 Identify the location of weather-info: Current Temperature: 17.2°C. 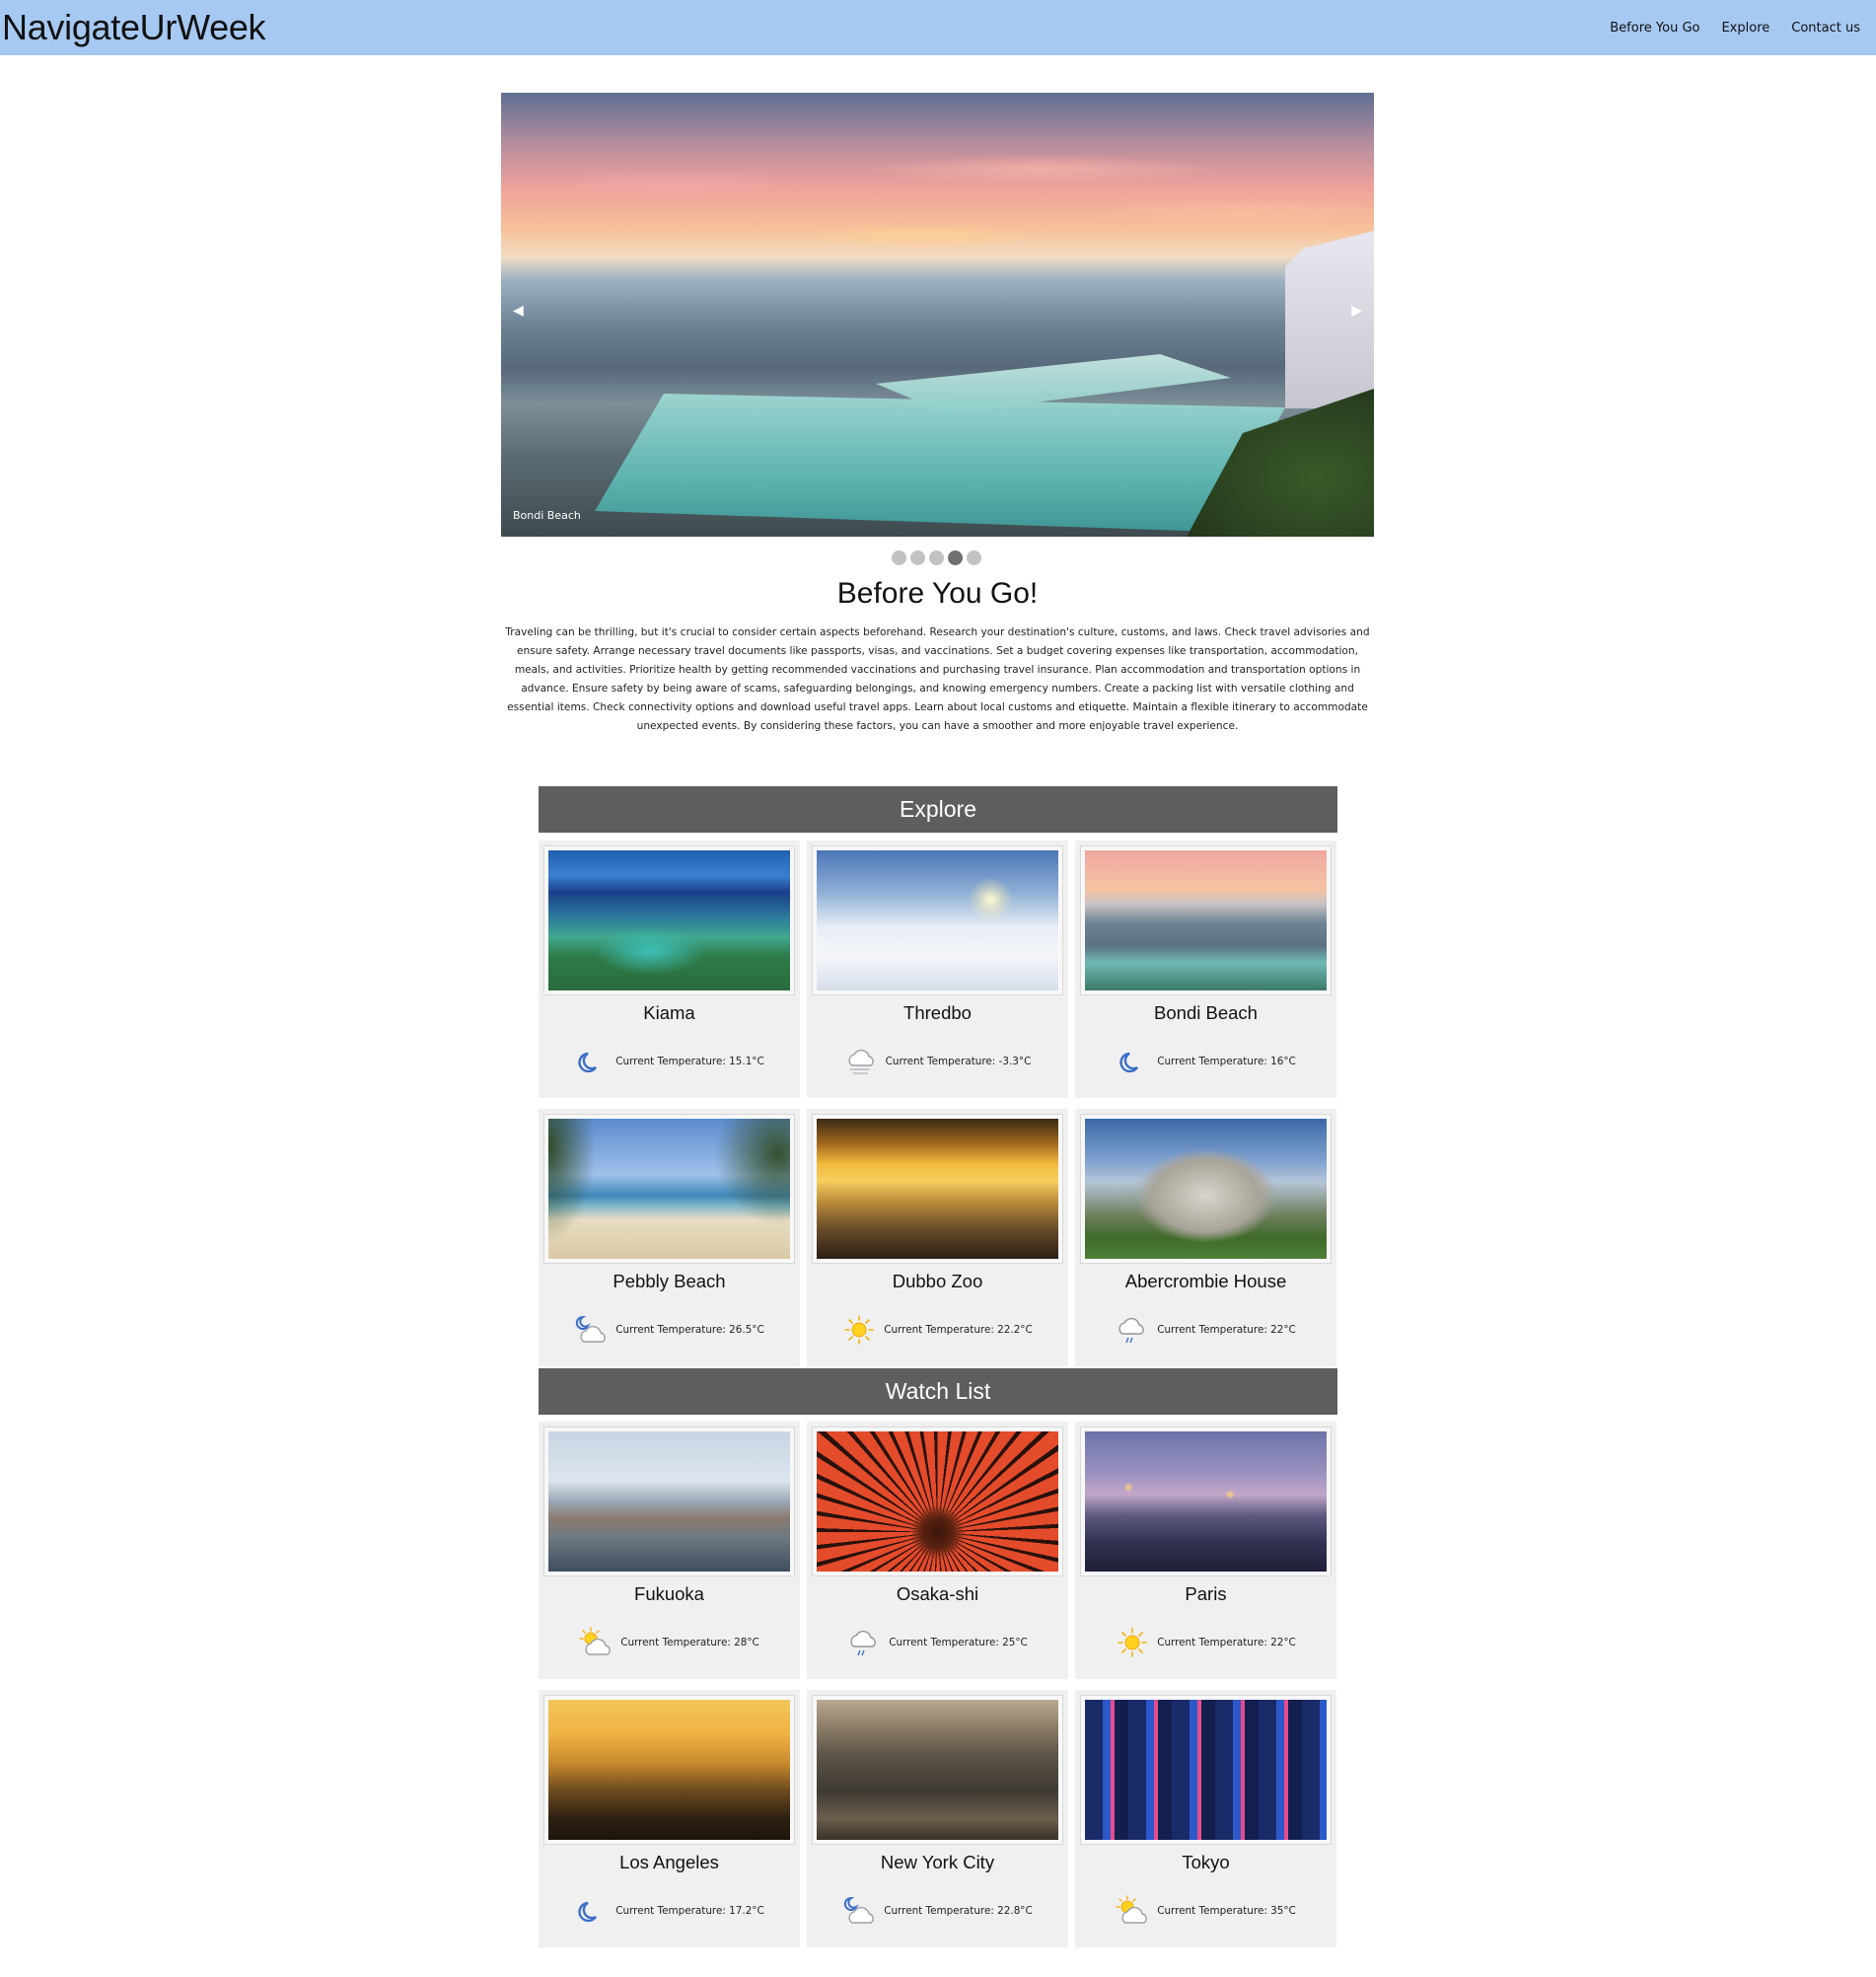
(669, 1911).